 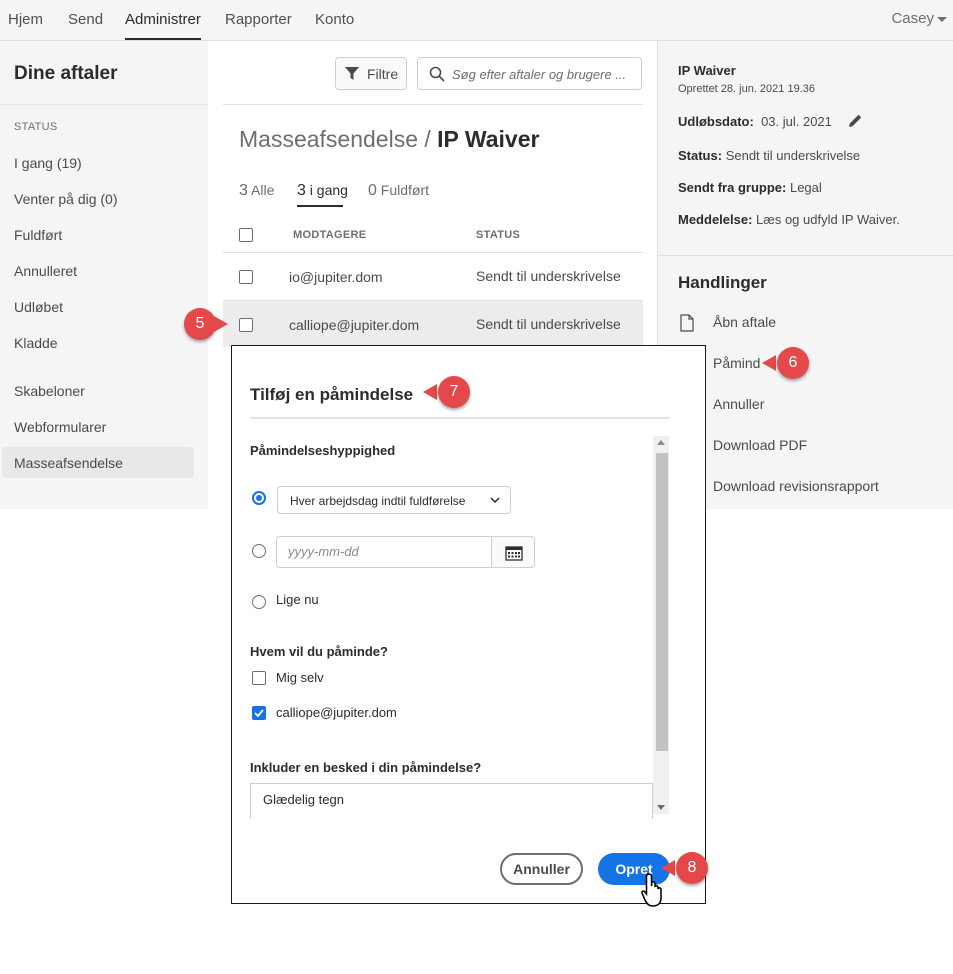 What do you see at coordinates (454, 392) in the screenshot?
I see `callout-number: 7` at bounding box center [454, 392].